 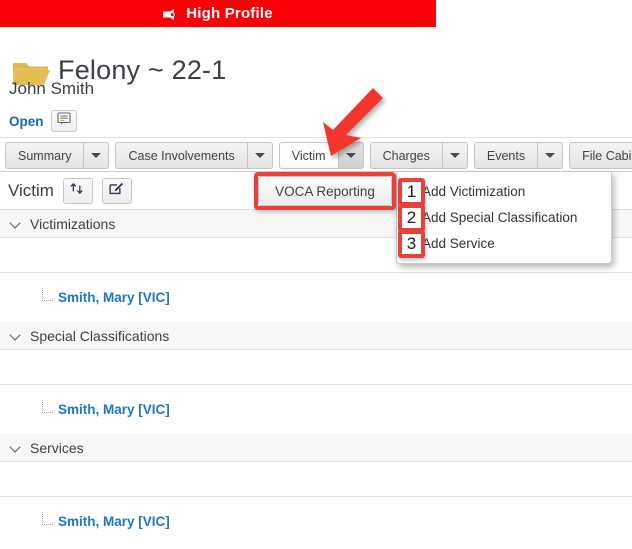 I want to click on annotation-badge-1: 1, so click(x=411, y=192).